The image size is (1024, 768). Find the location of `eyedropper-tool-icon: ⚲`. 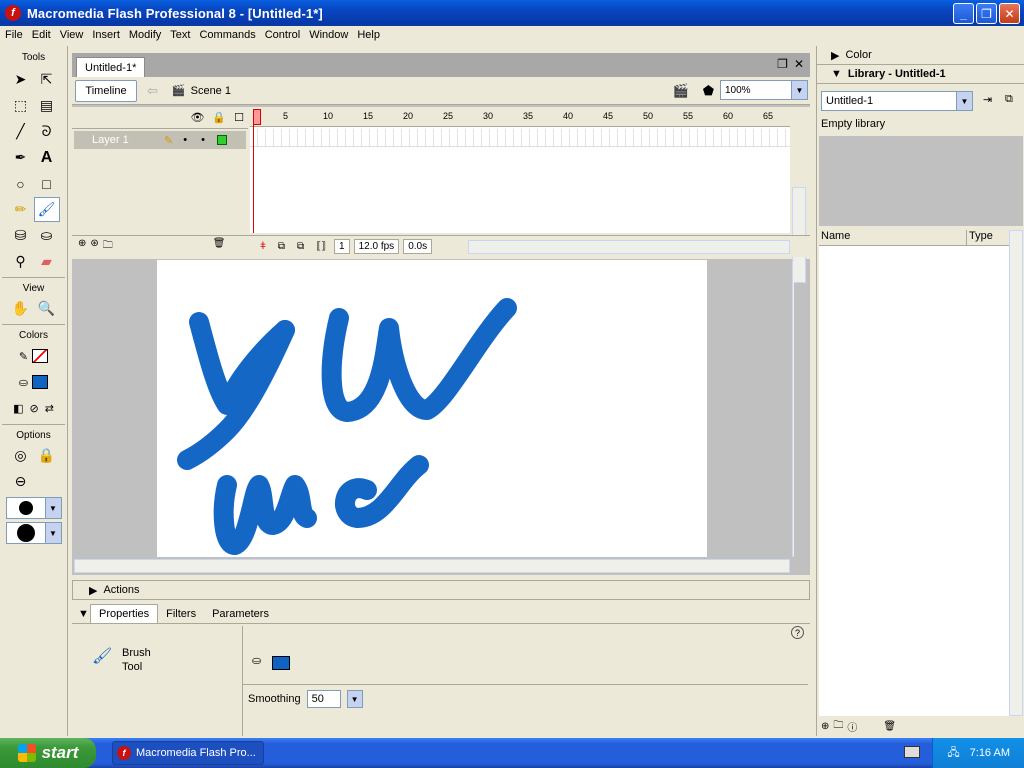

eyedropper-tool-icon: ⚲ is located at coordinates (21, 261).